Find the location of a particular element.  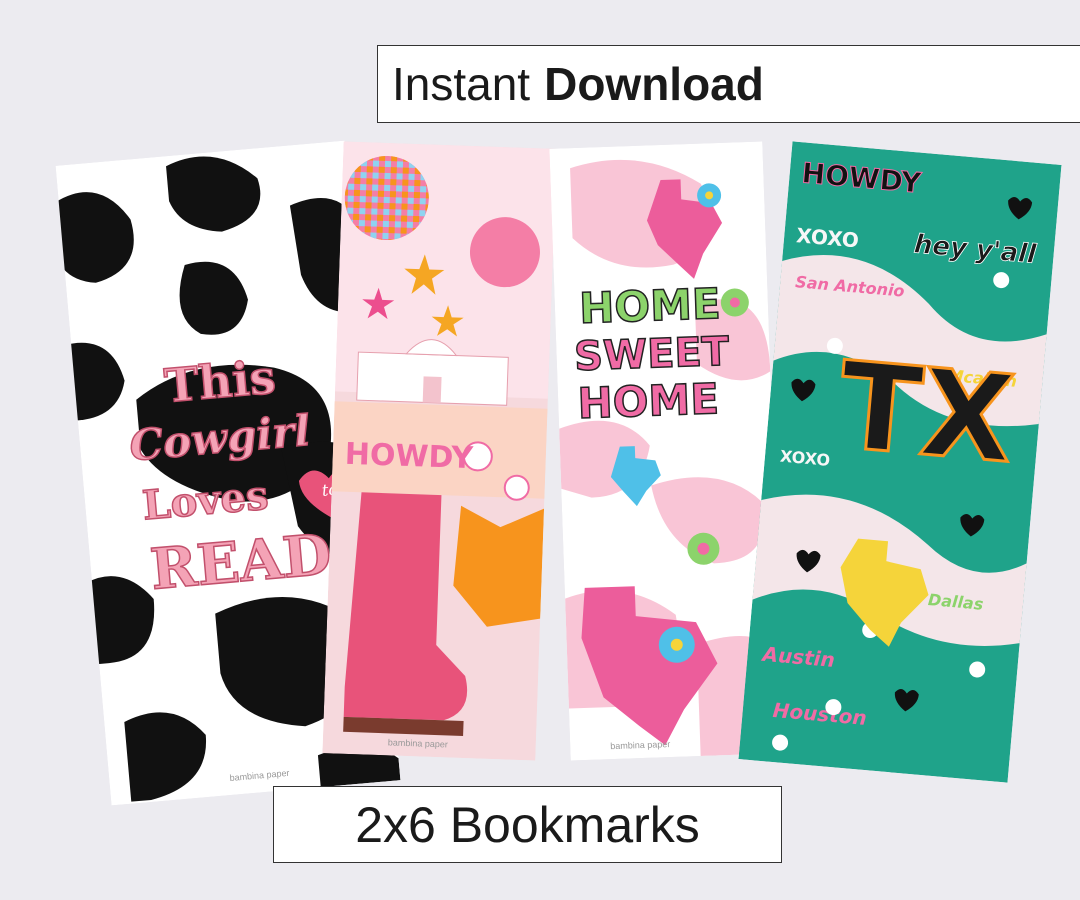

bookmark-size-banner: 2x6 Bookmarks is located at coordinates (527, 824).